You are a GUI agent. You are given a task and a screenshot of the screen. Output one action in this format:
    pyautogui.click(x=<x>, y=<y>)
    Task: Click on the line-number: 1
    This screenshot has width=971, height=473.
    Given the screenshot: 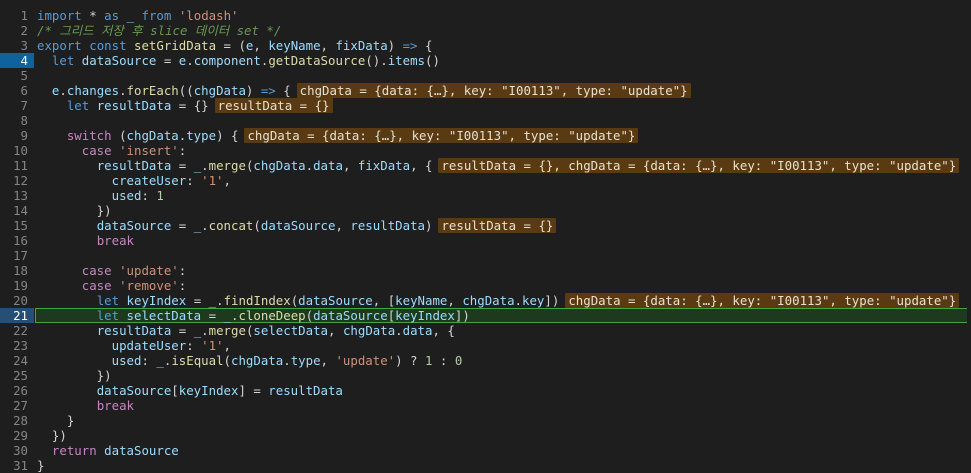 What is the action you would take?
    pyautogui.click(x=14, y=15)
    